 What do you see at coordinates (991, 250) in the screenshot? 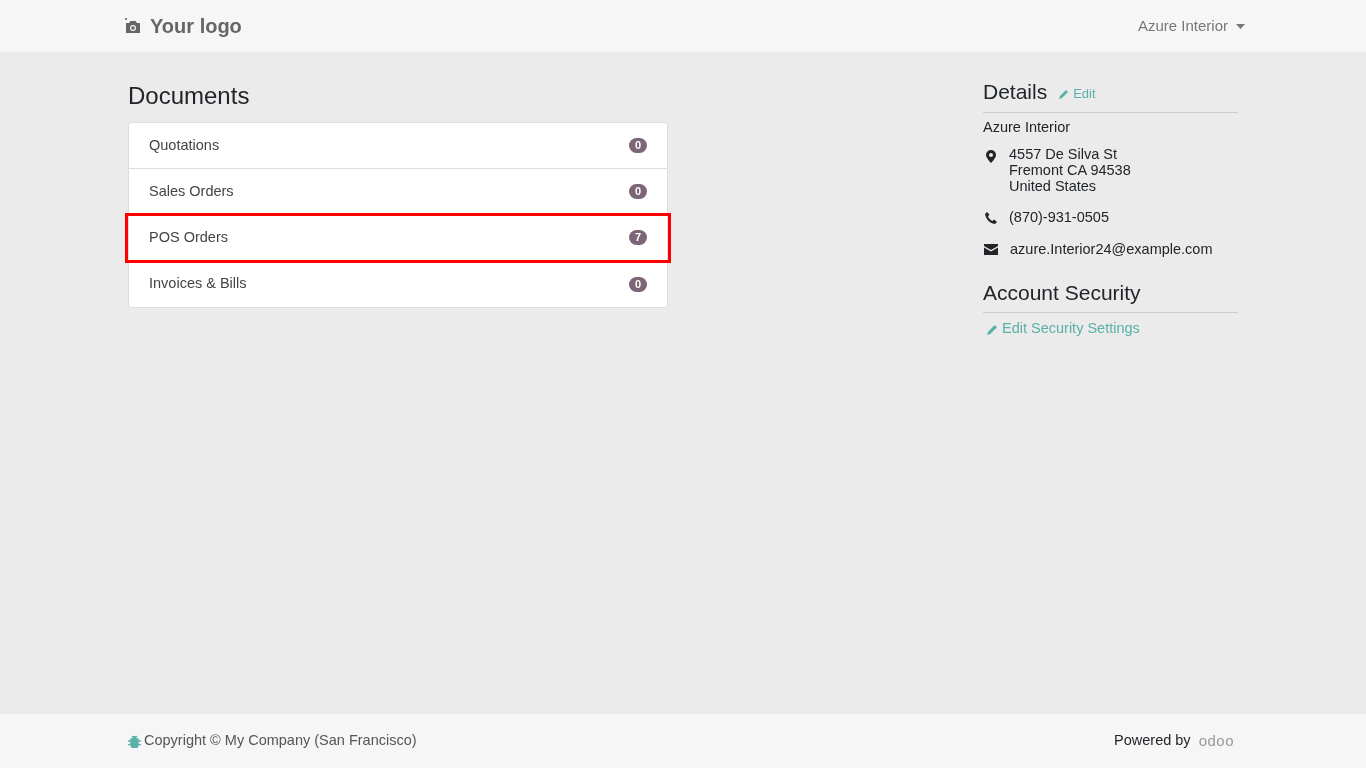
I see `envelope-icon` at bounding box center [991, 250].